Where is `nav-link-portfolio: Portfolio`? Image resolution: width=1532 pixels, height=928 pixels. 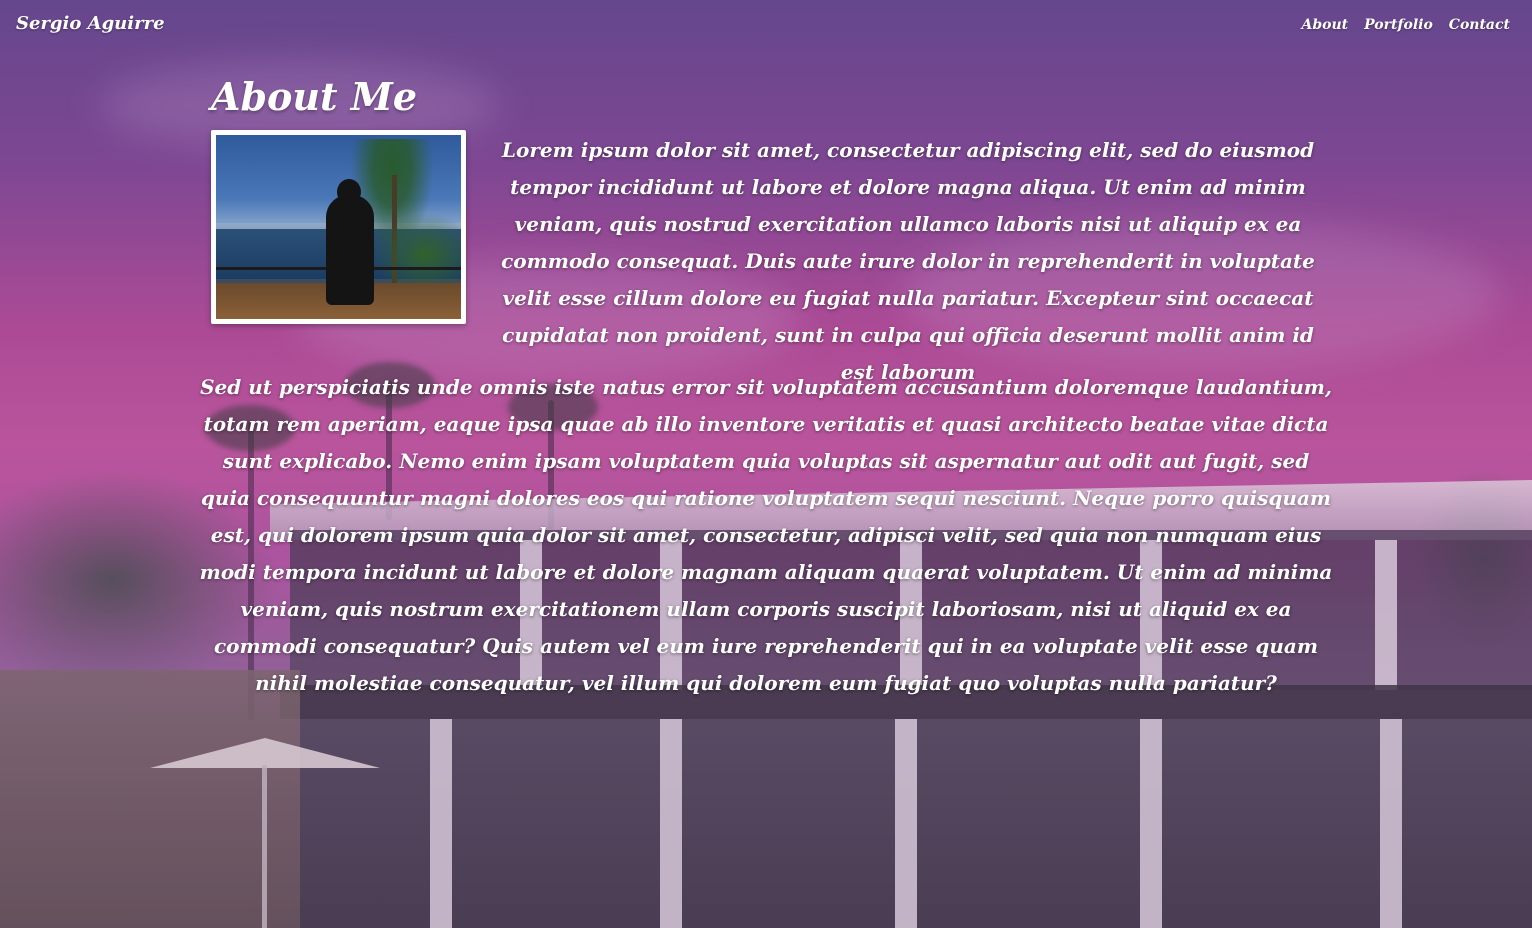
nav-link-portfolio: Portfolio is located at coordinates (1398, 25).